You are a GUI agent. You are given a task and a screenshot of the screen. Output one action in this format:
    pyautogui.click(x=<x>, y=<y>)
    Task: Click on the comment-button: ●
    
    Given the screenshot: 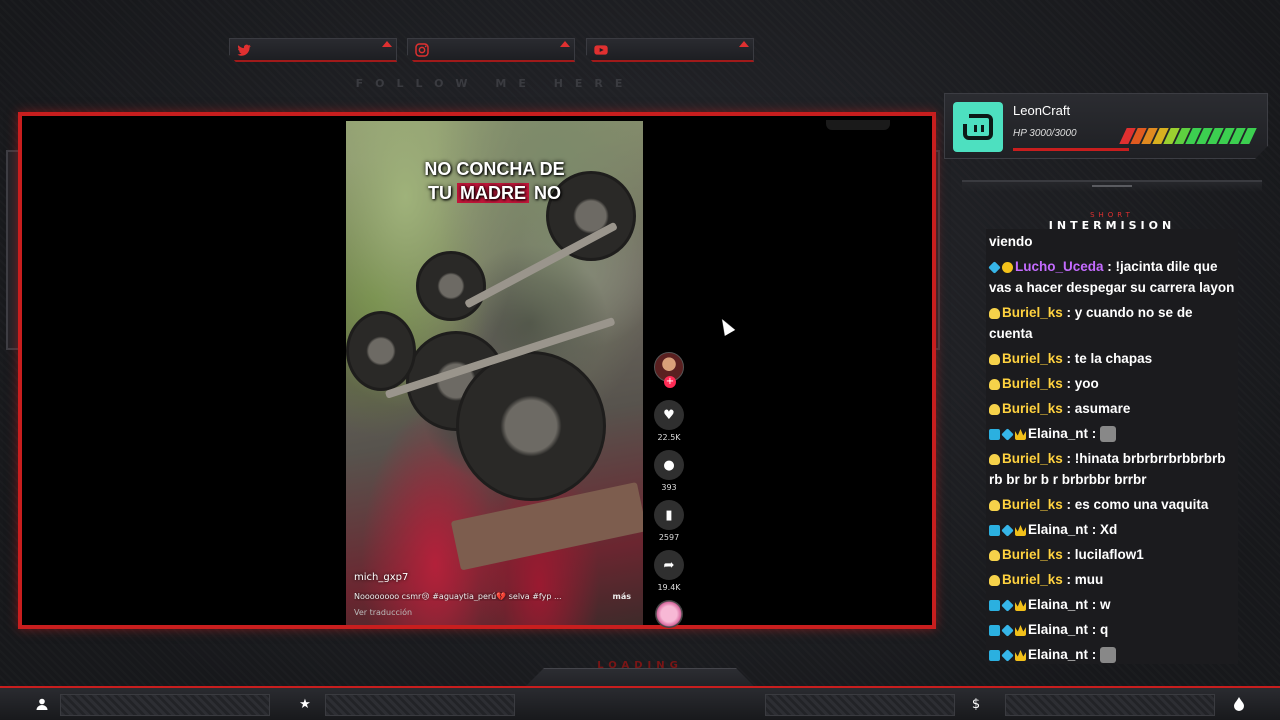 What is the action you would take?
    pyautogui.click(x=669, y=465)
    